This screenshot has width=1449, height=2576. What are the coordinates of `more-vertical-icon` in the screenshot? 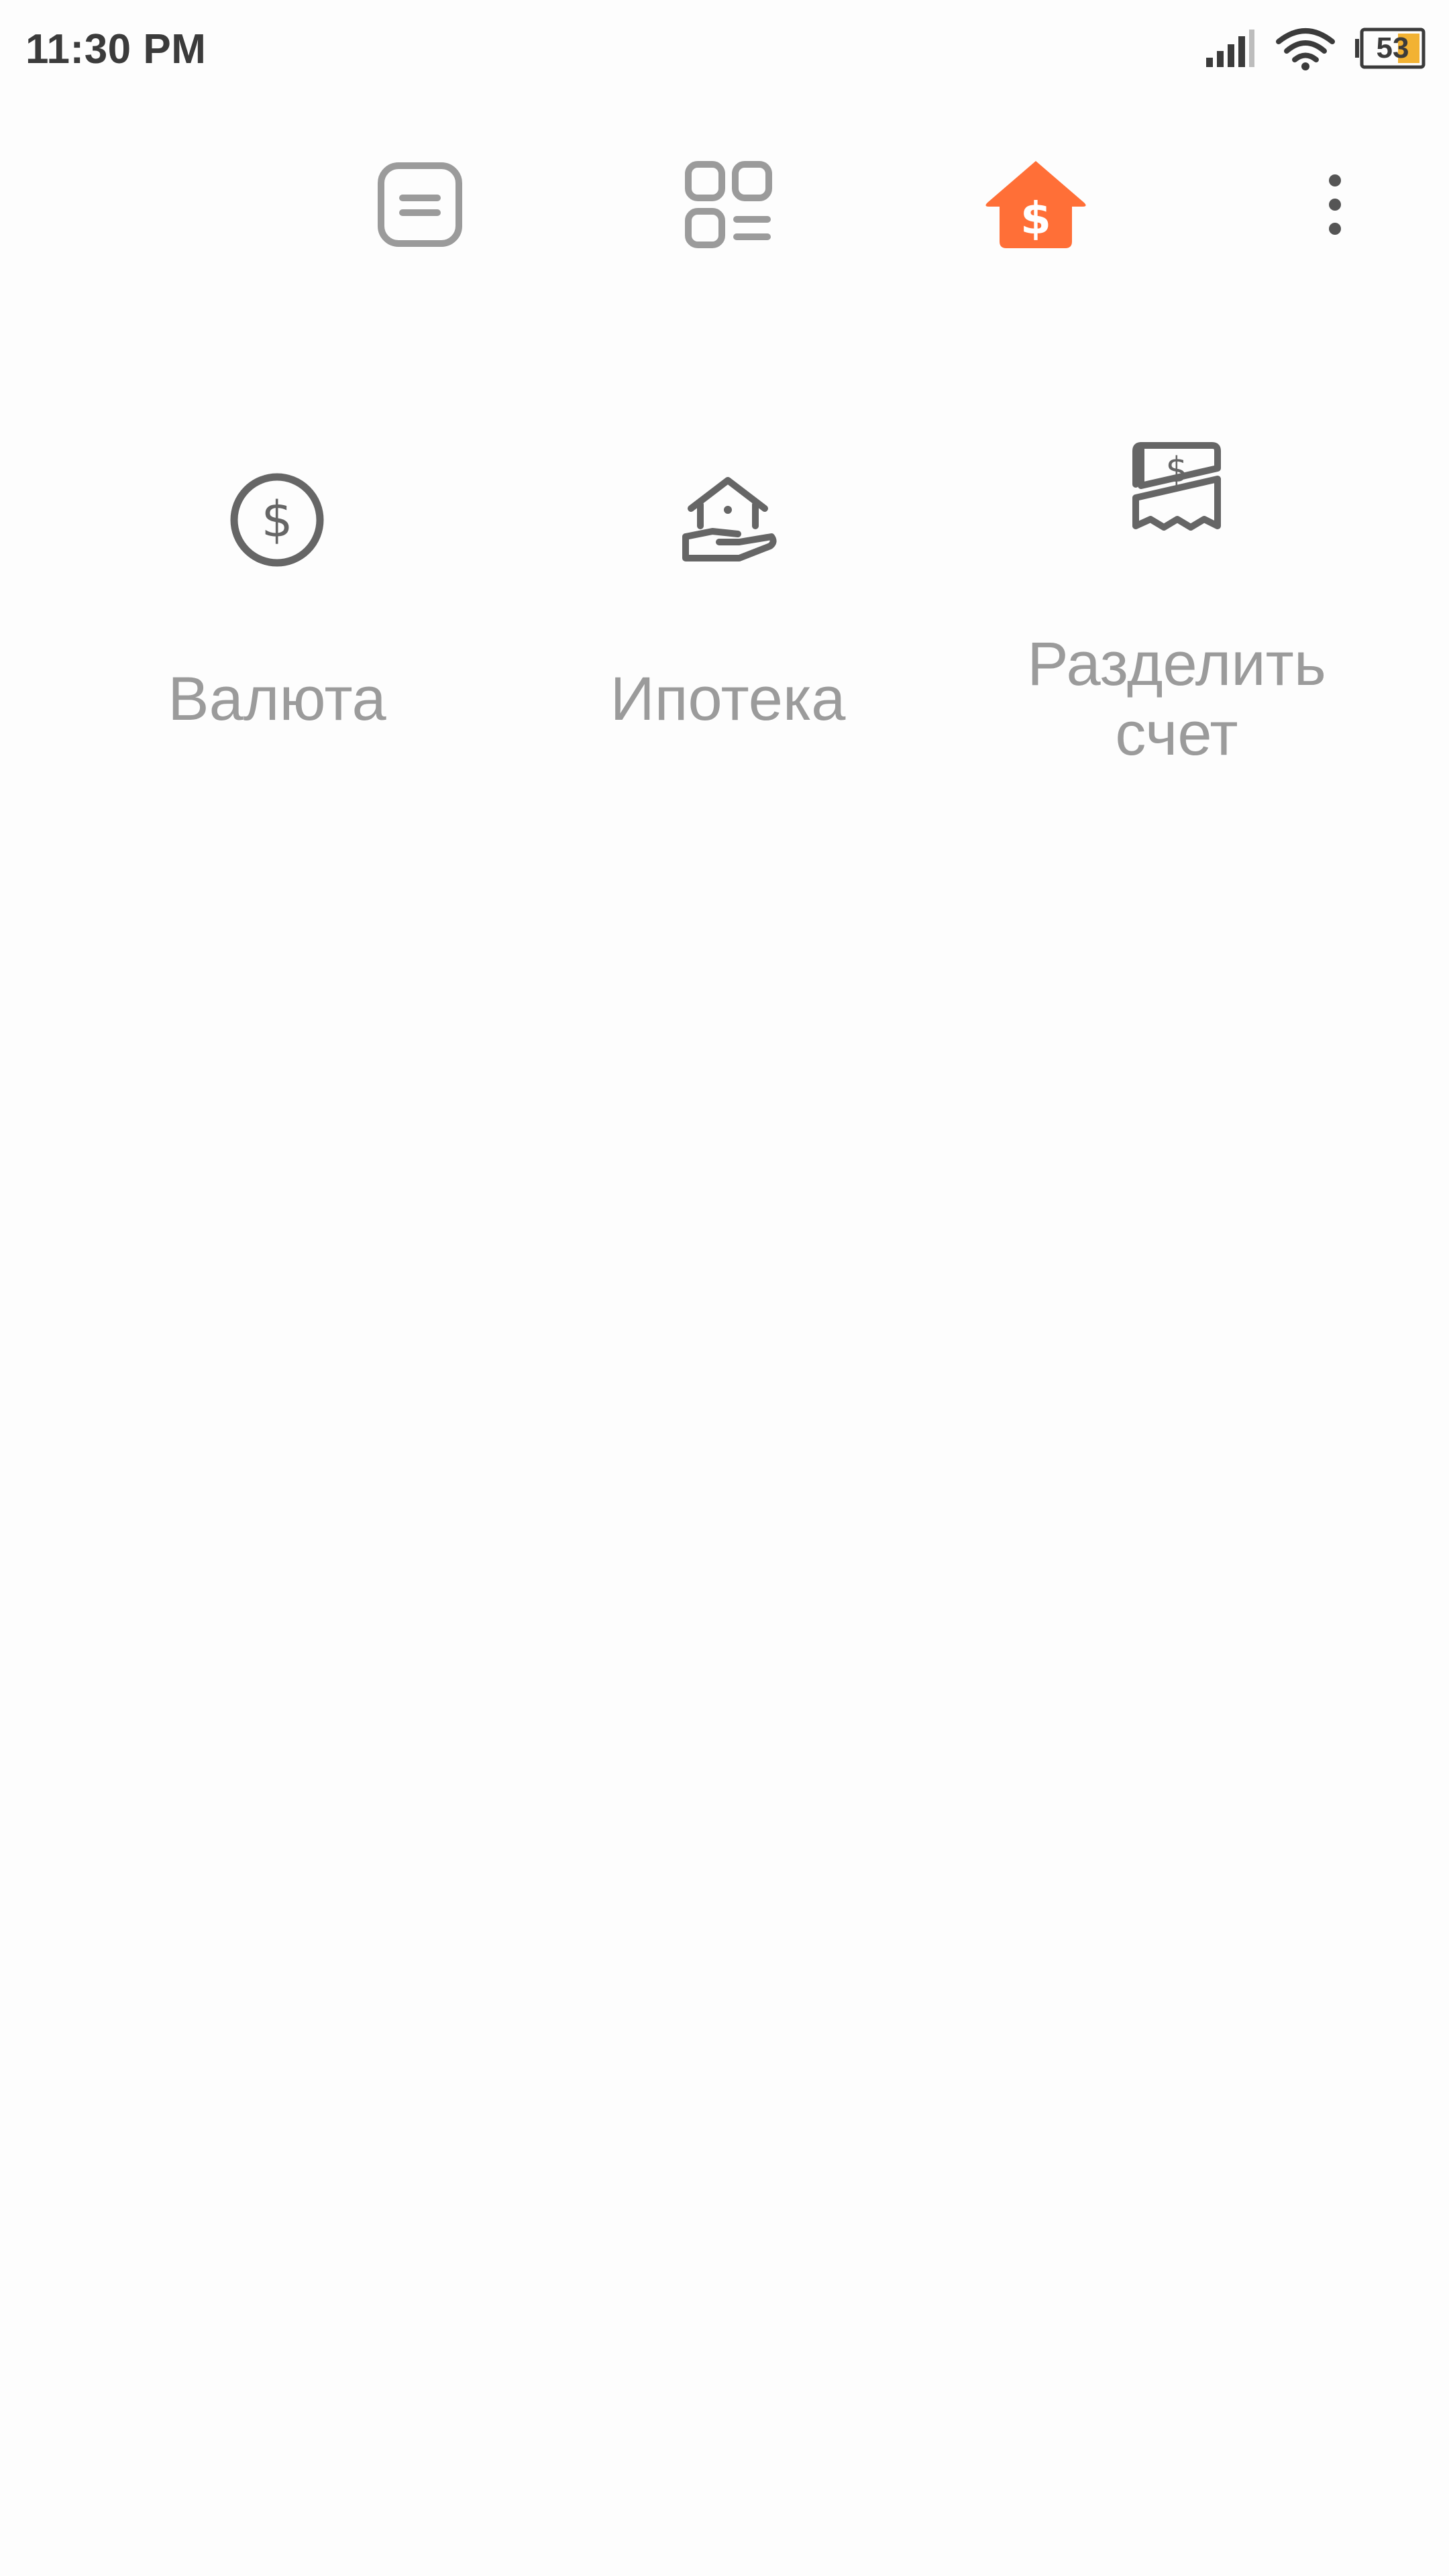 It's located at (1335, 204).